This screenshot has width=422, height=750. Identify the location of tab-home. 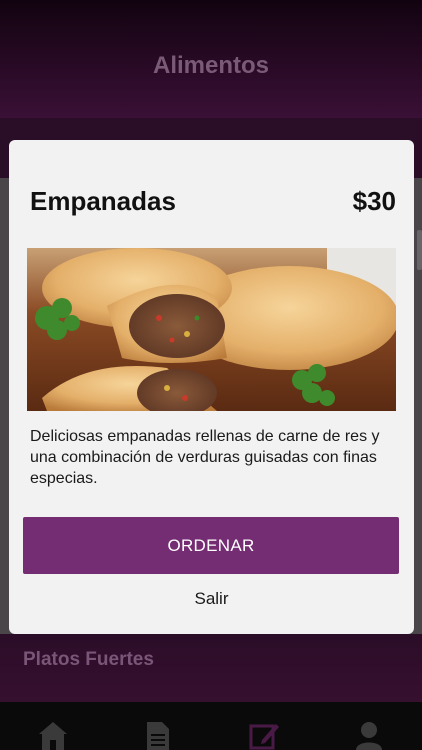
(53, 726).